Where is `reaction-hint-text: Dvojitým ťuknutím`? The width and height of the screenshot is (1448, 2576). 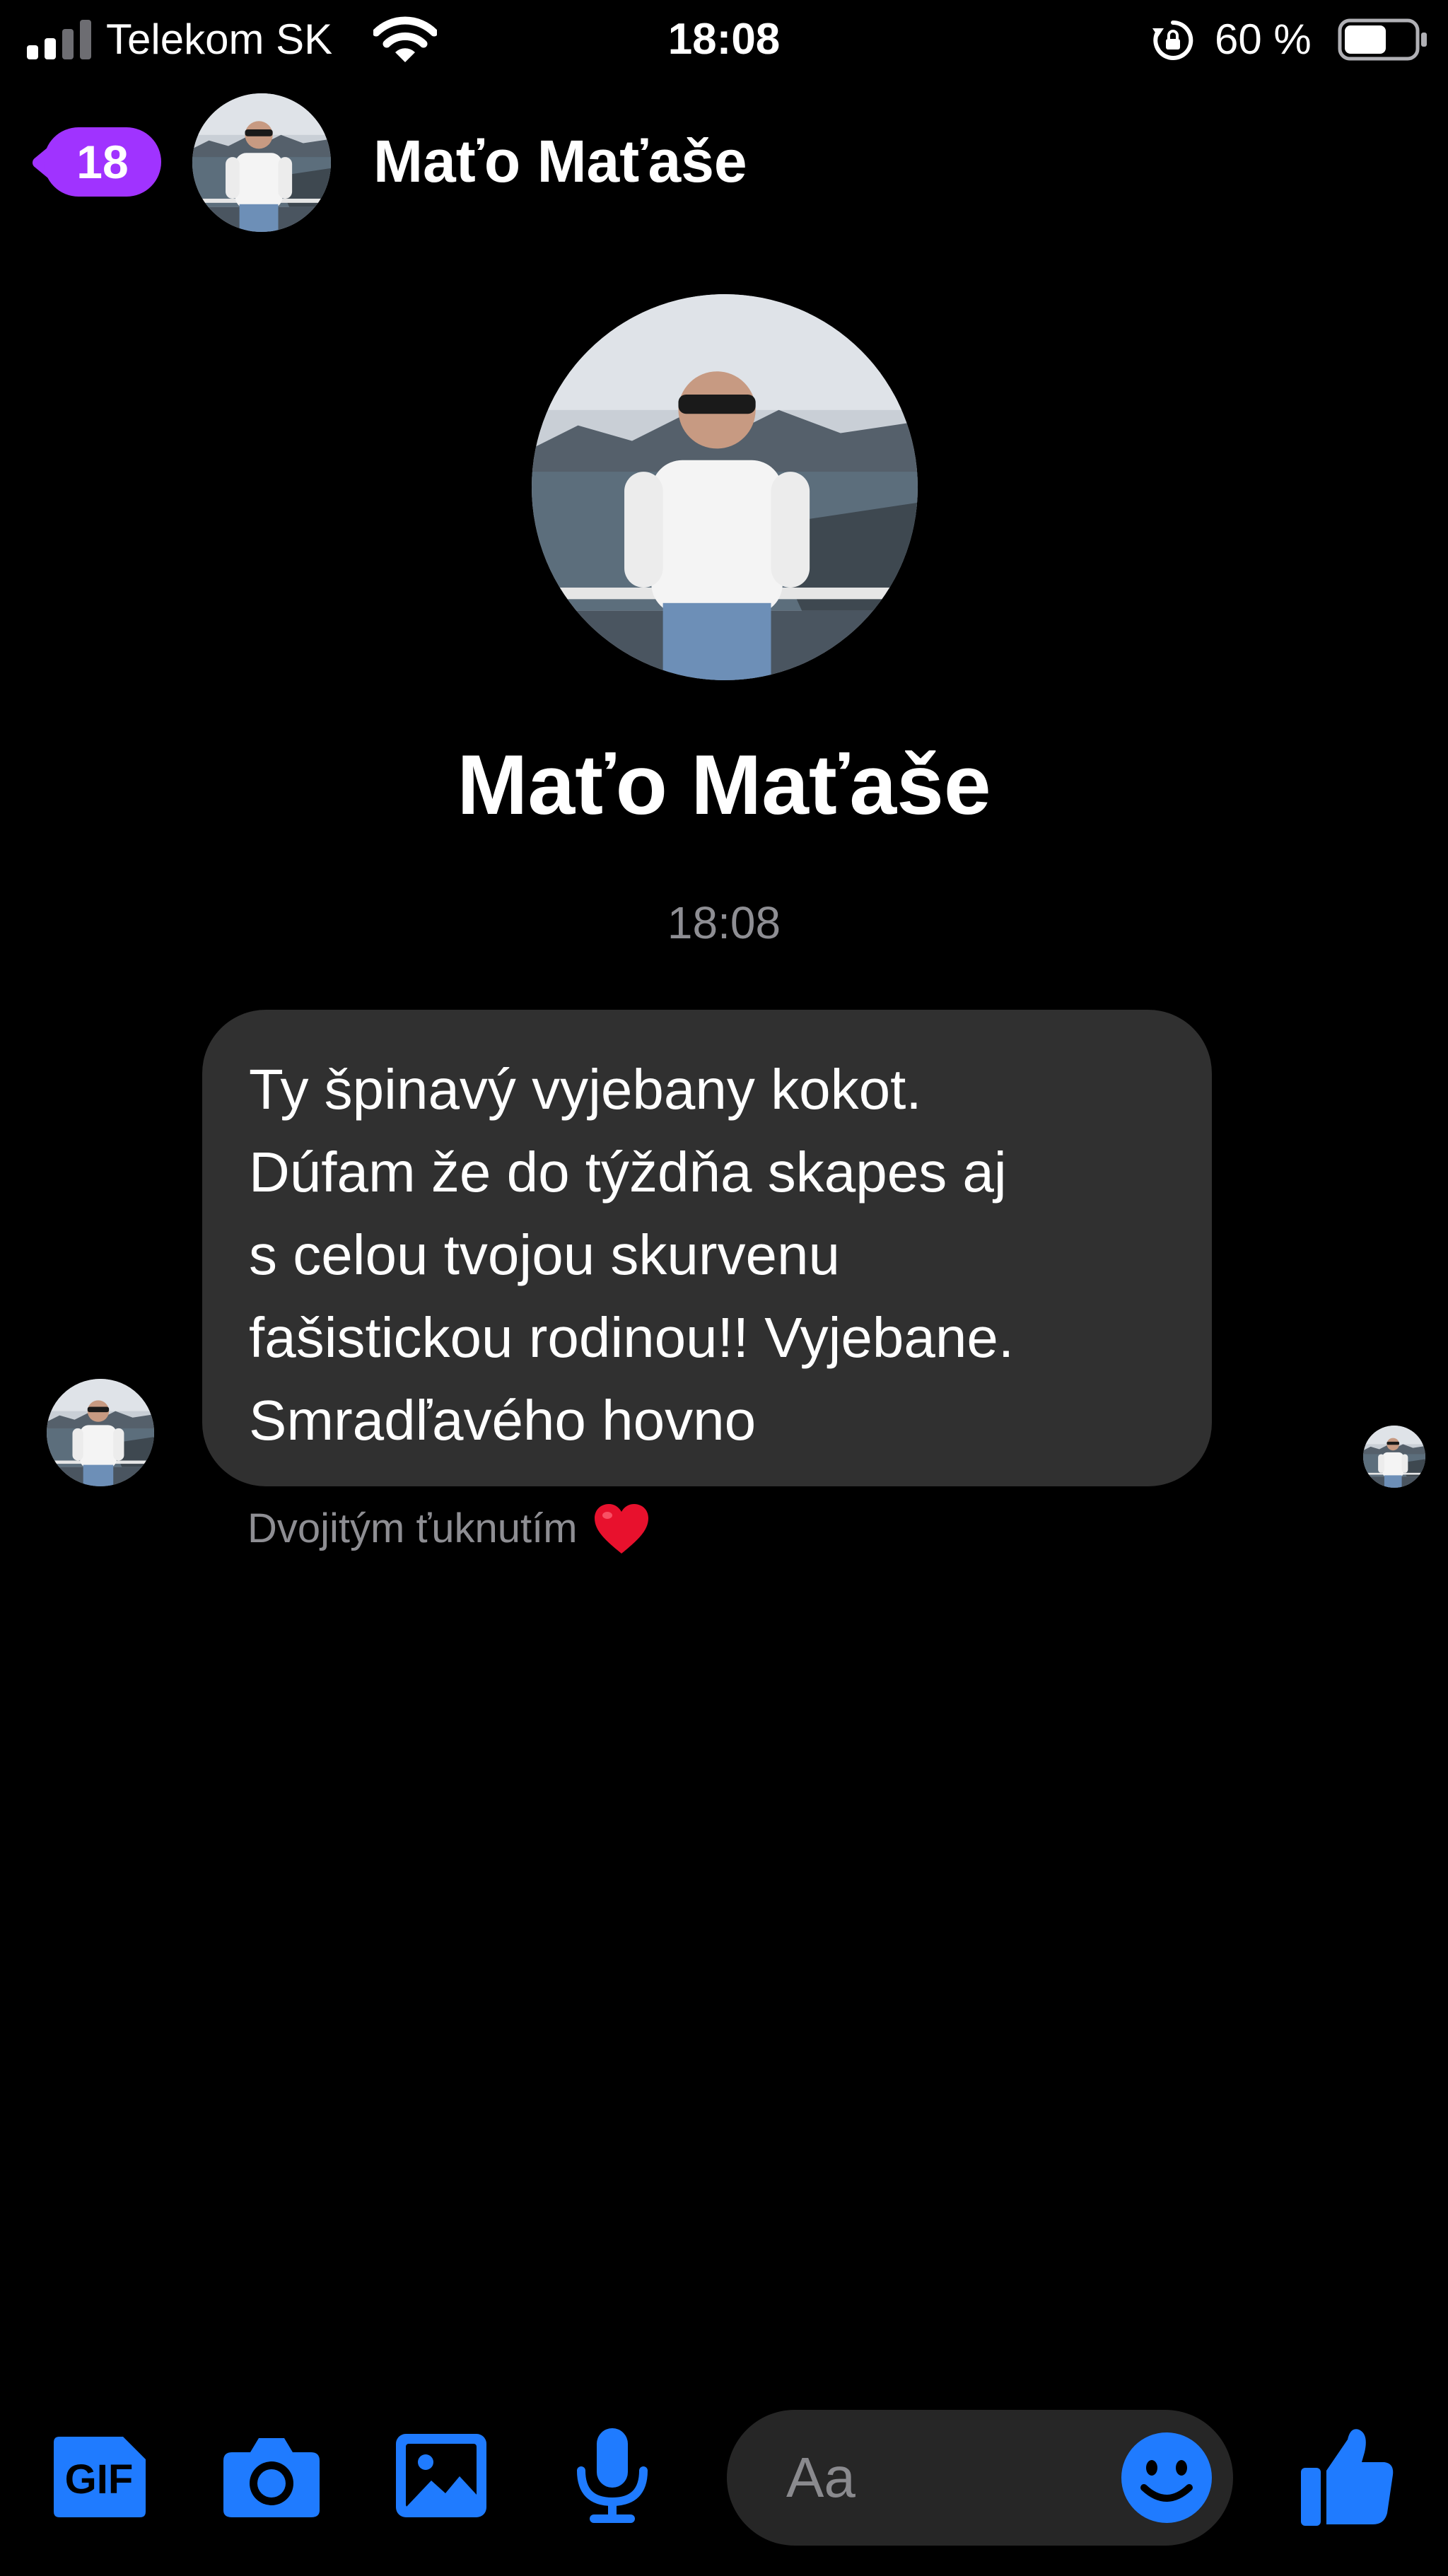 reaction-hint-text: Dvojitým ťuknutím is located at coordinates (412, 1528).